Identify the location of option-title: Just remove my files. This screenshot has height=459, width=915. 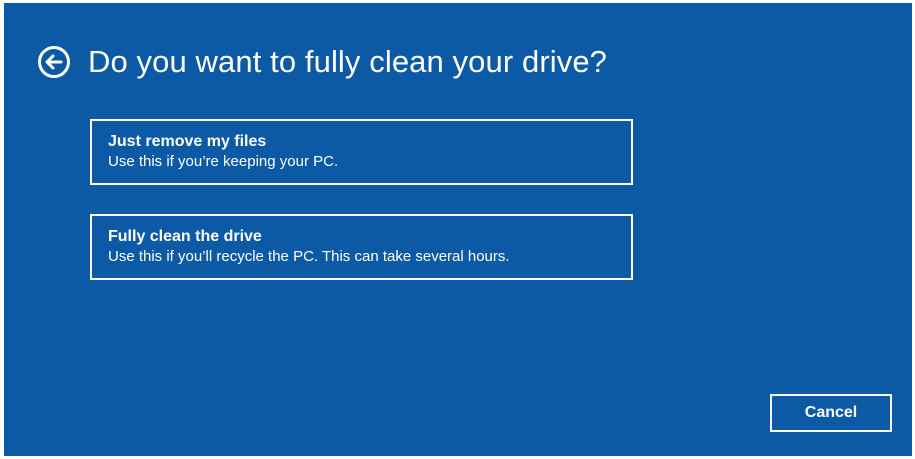
(187, 141).